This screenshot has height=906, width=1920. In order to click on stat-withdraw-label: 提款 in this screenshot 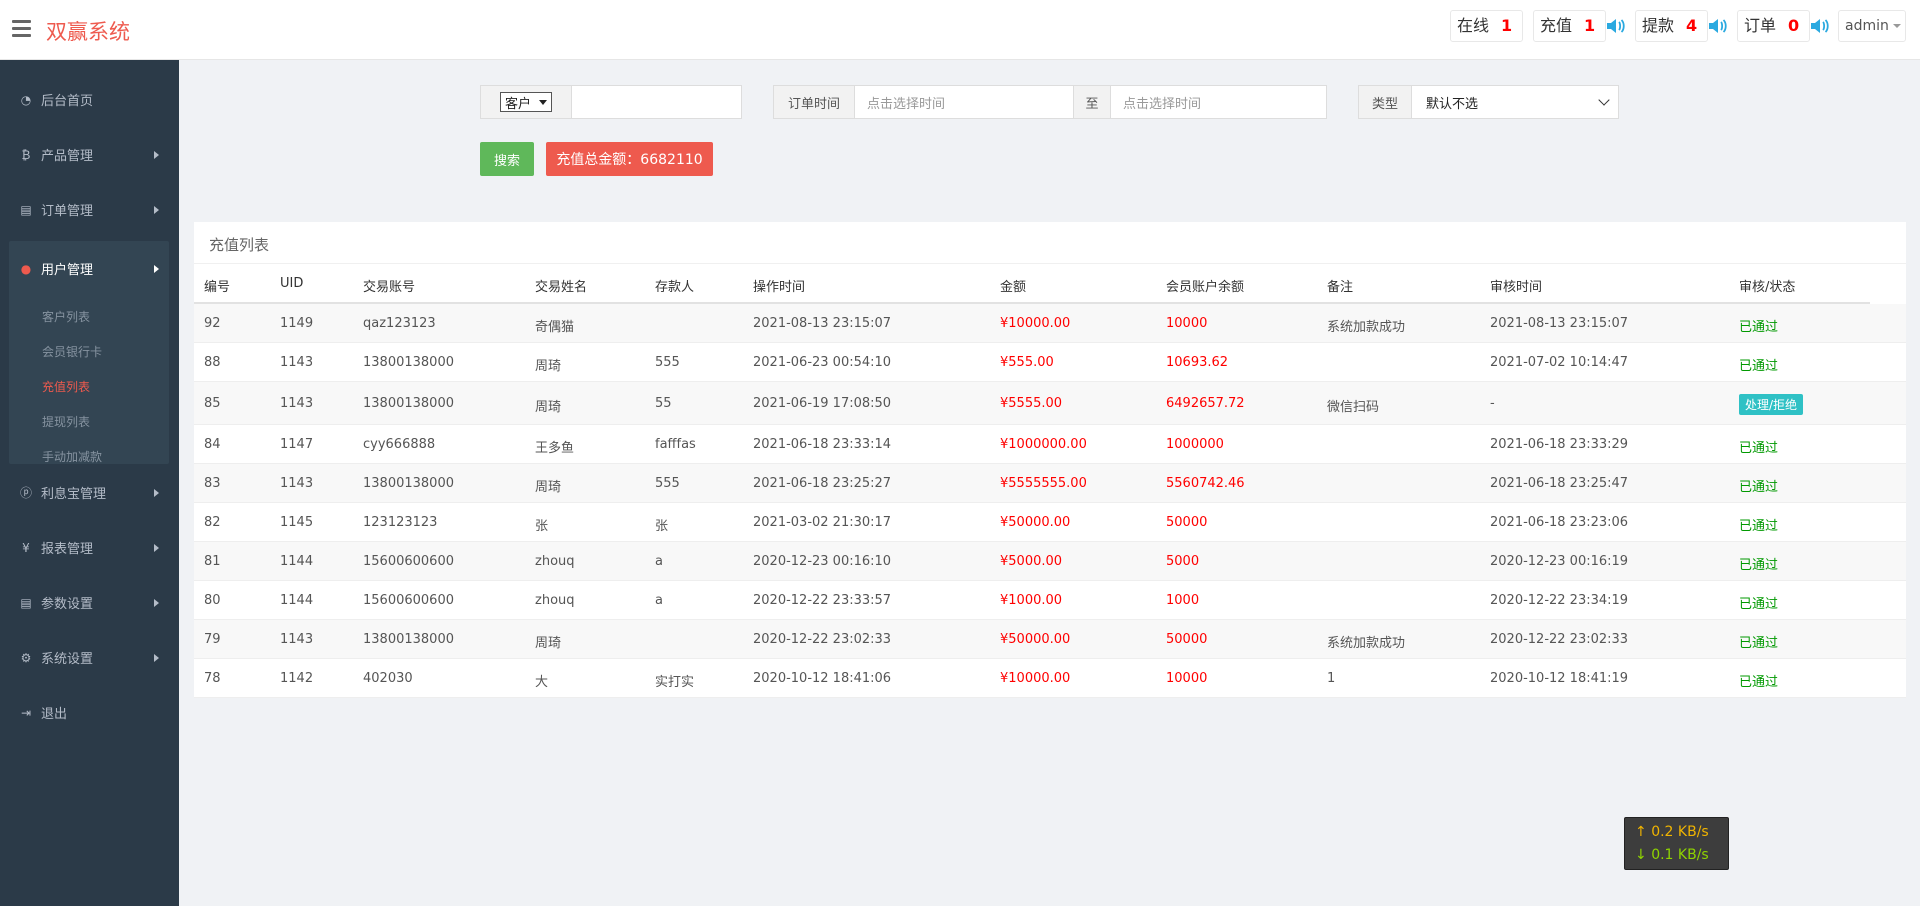, I will do `click(1658, 25)`.